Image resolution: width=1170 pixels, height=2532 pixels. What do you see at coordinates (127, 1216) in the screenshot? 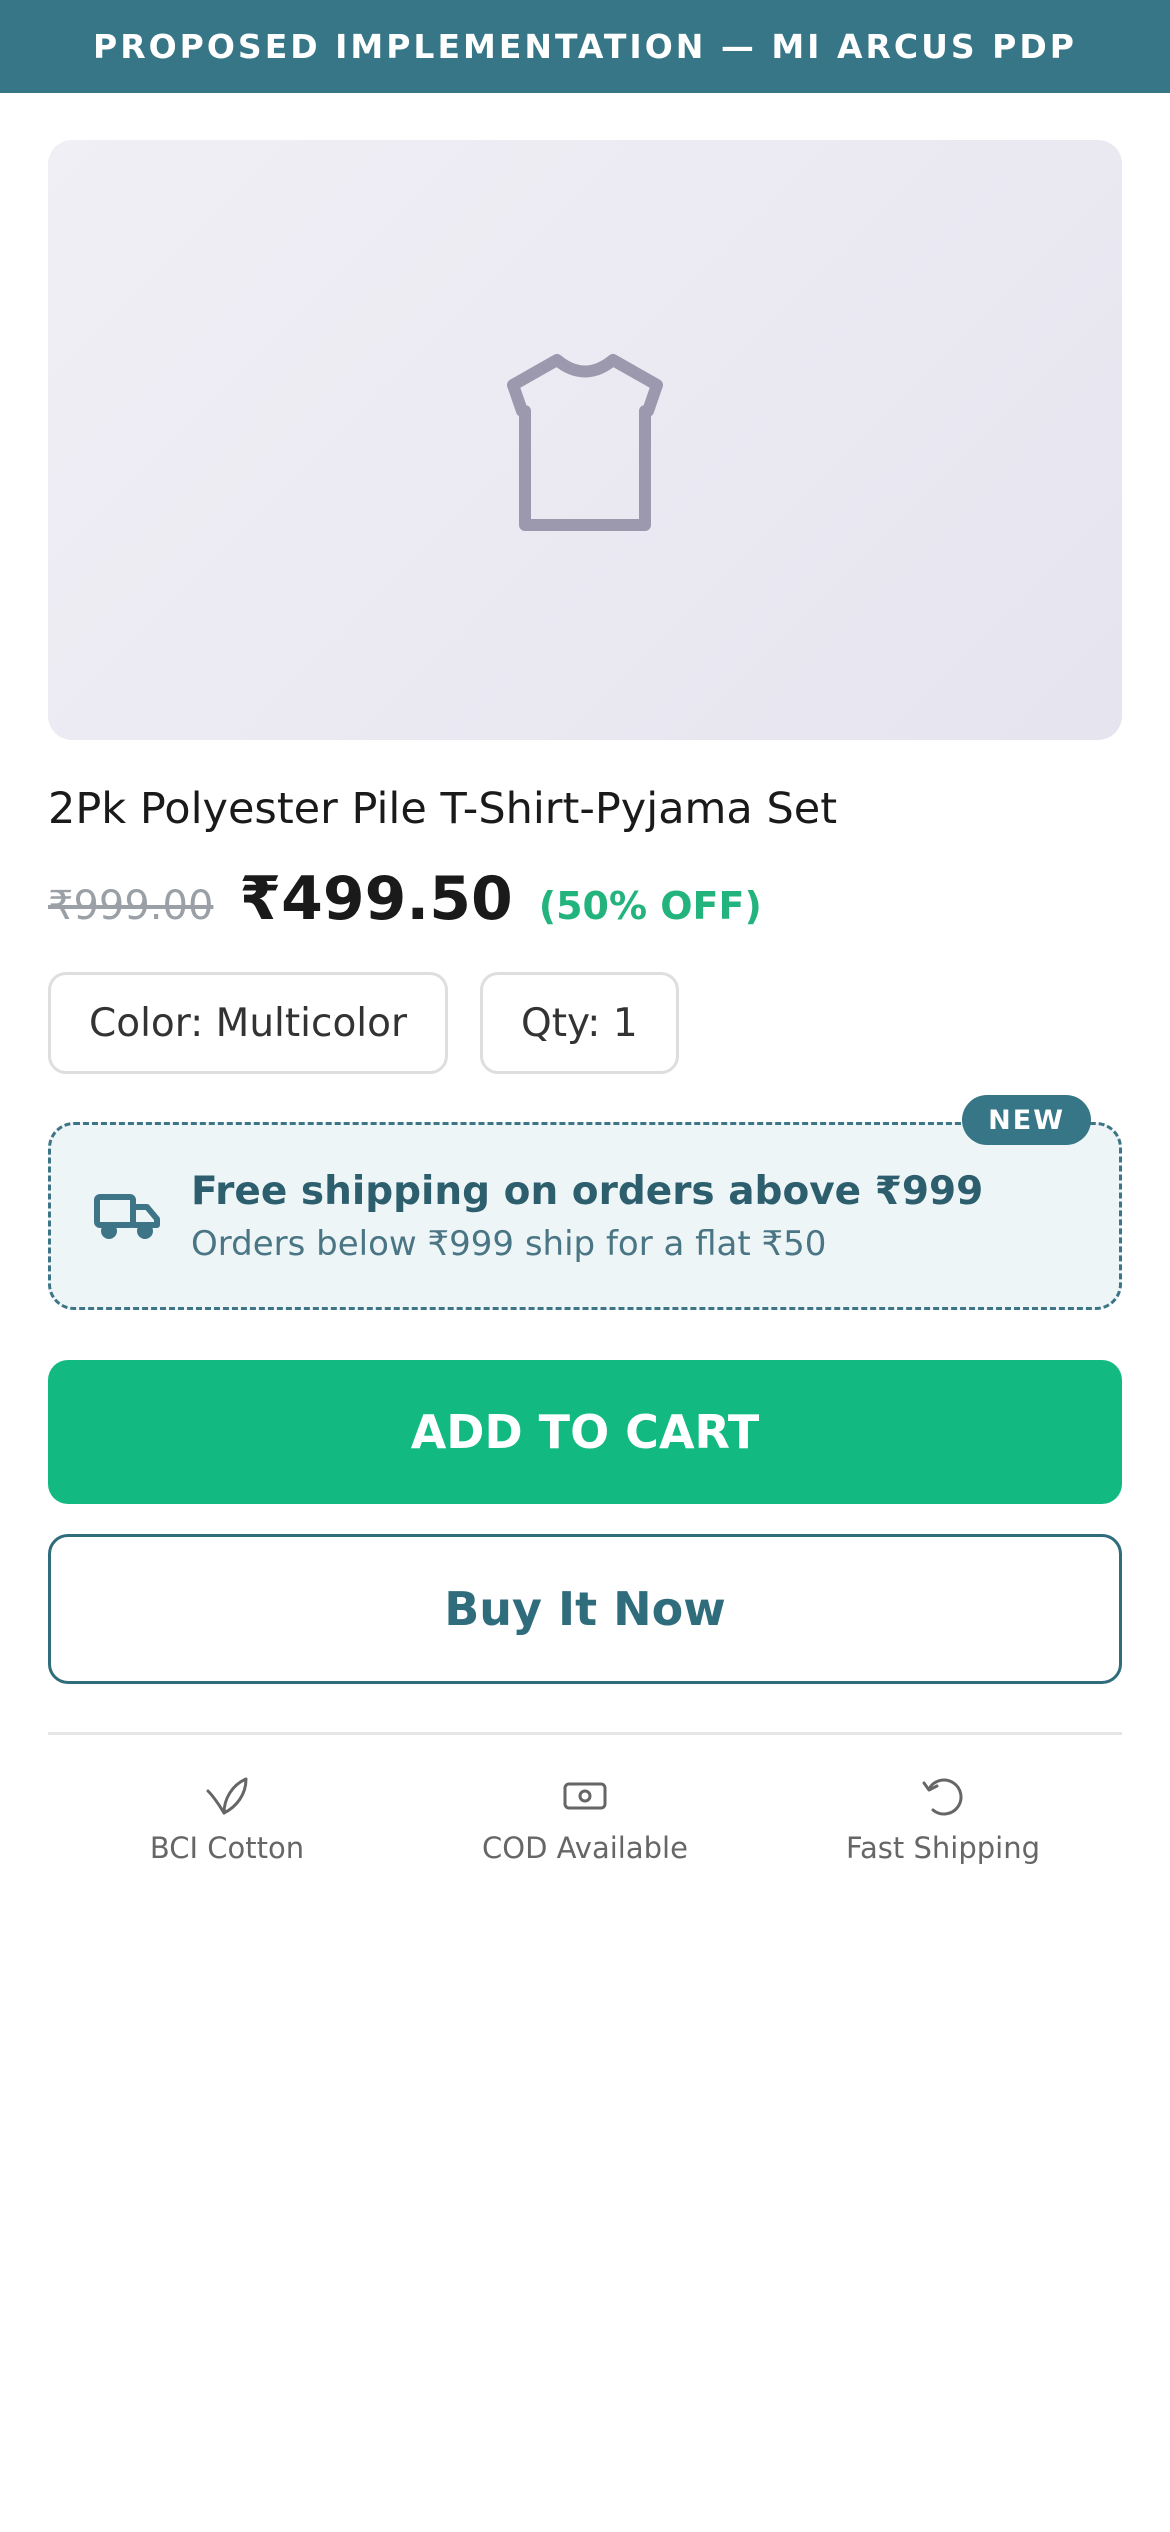
I see `truck-icon` at bounding box center [127, 1216].